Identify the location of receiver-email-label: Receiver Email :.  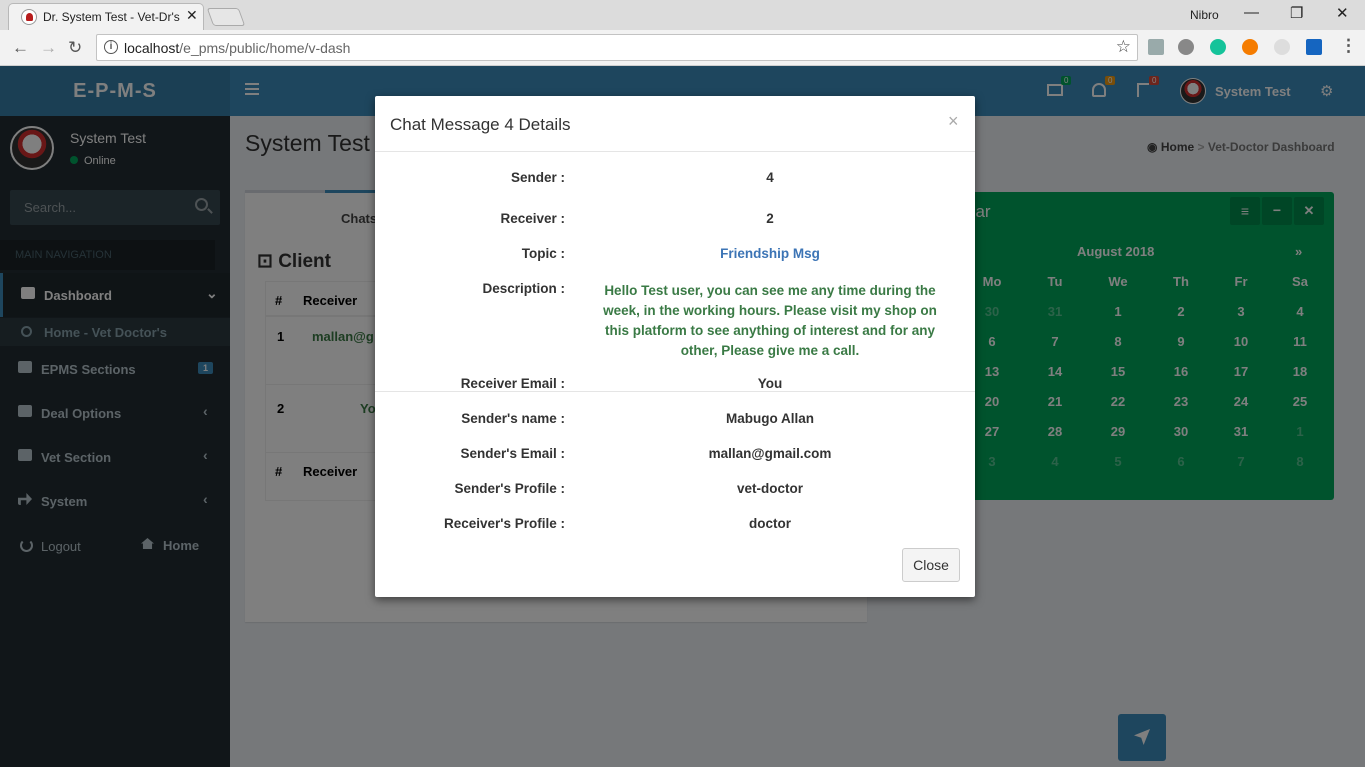
(512, 383).